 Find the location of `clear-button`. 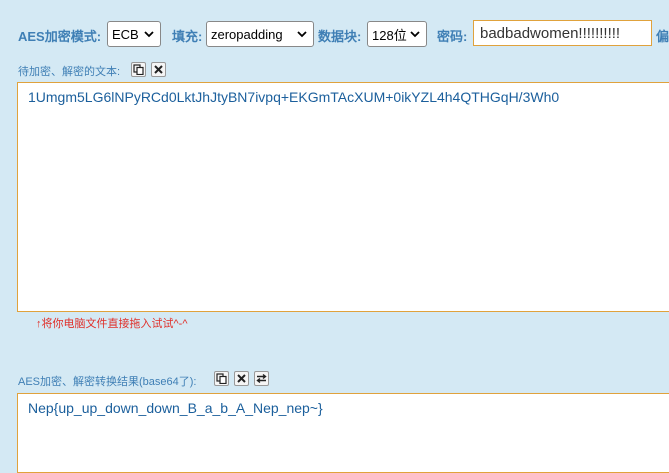

clear-button is located at coordinates (158, 69).